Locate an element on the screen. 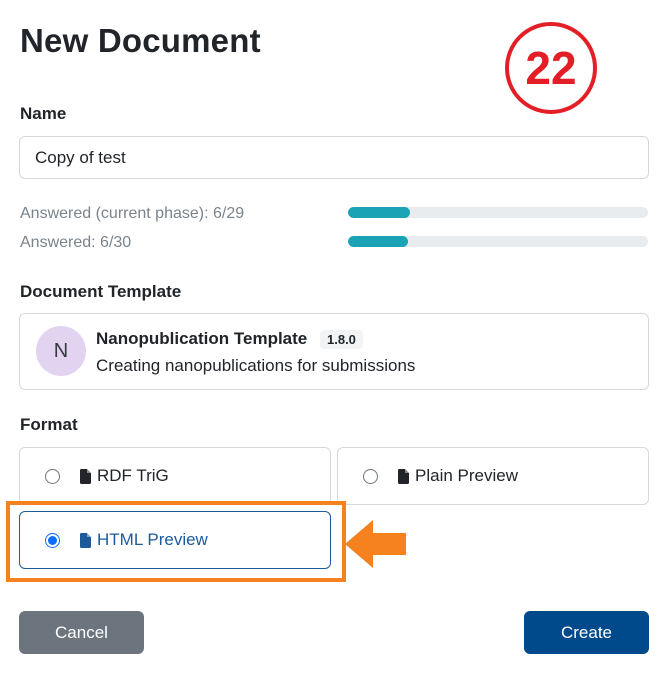  step-number-badge: 22 is located at coordinates (551, 68).